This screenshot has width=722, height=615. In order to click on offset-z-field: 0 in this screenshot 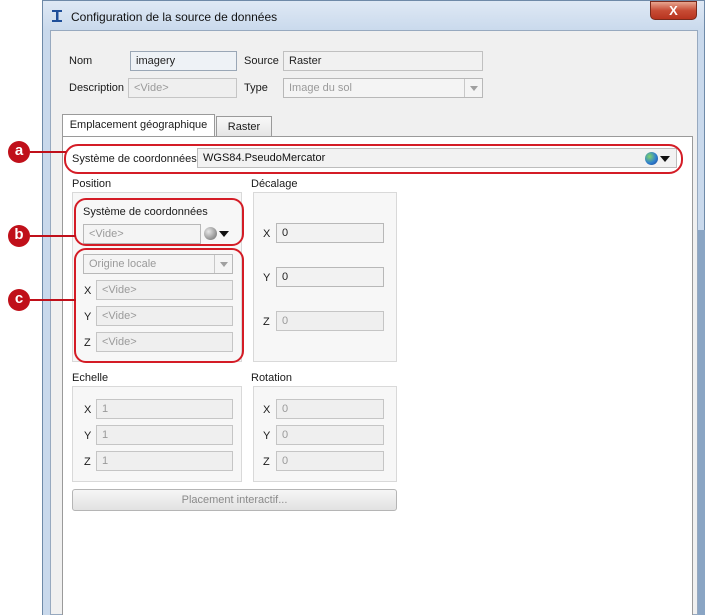, I will do `click(330, 321)`.